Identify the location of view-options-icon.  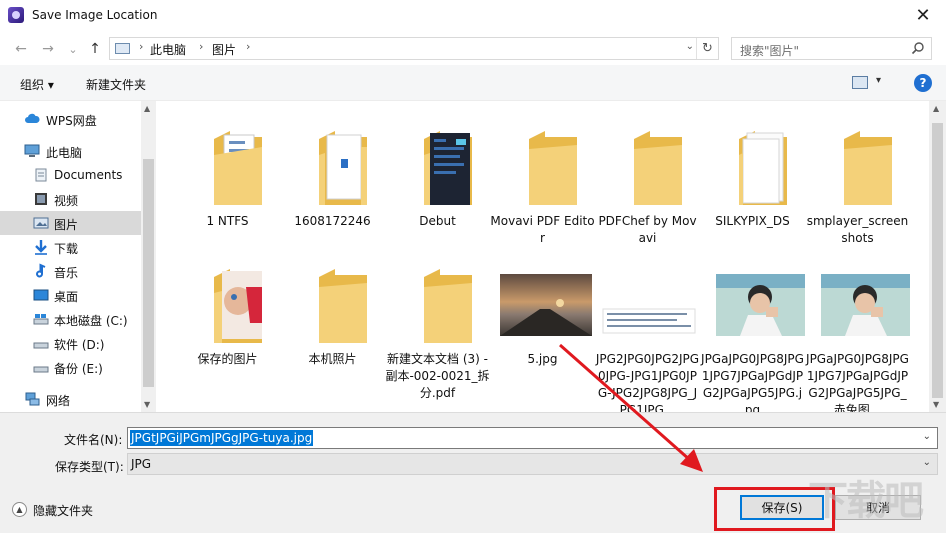
(860, 82).